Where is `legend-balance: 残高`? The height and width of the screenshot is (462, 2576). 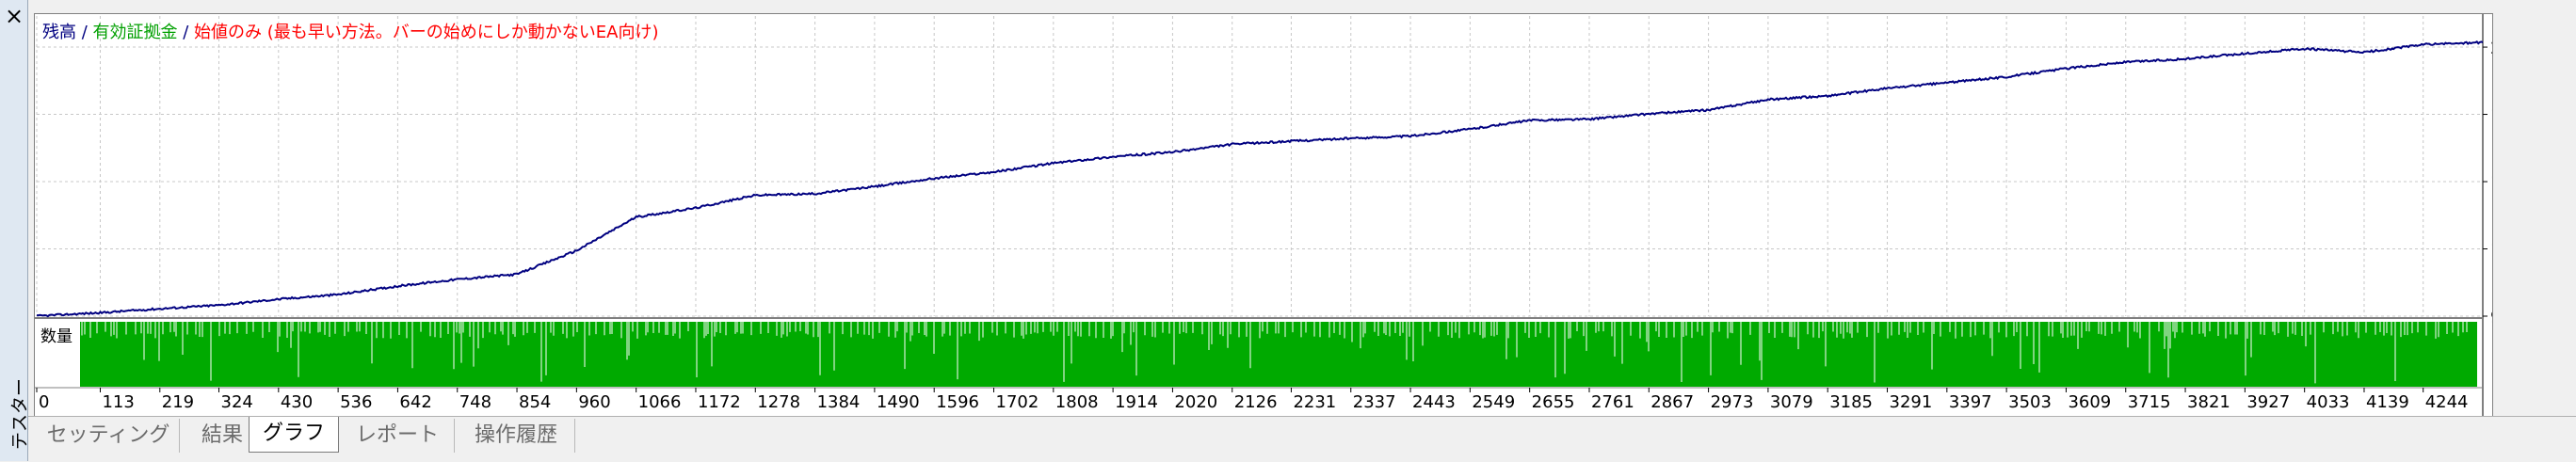 legend-balance: 残高 is located at coordinates (59, 32).